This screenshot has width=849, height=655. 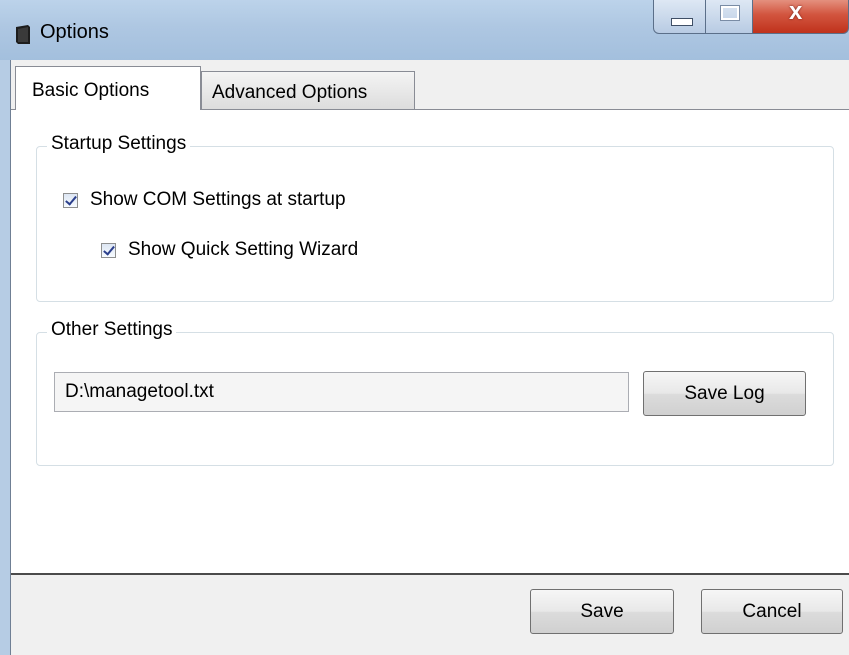 I want to click on minimize-icon, so click(x=682, y=22).